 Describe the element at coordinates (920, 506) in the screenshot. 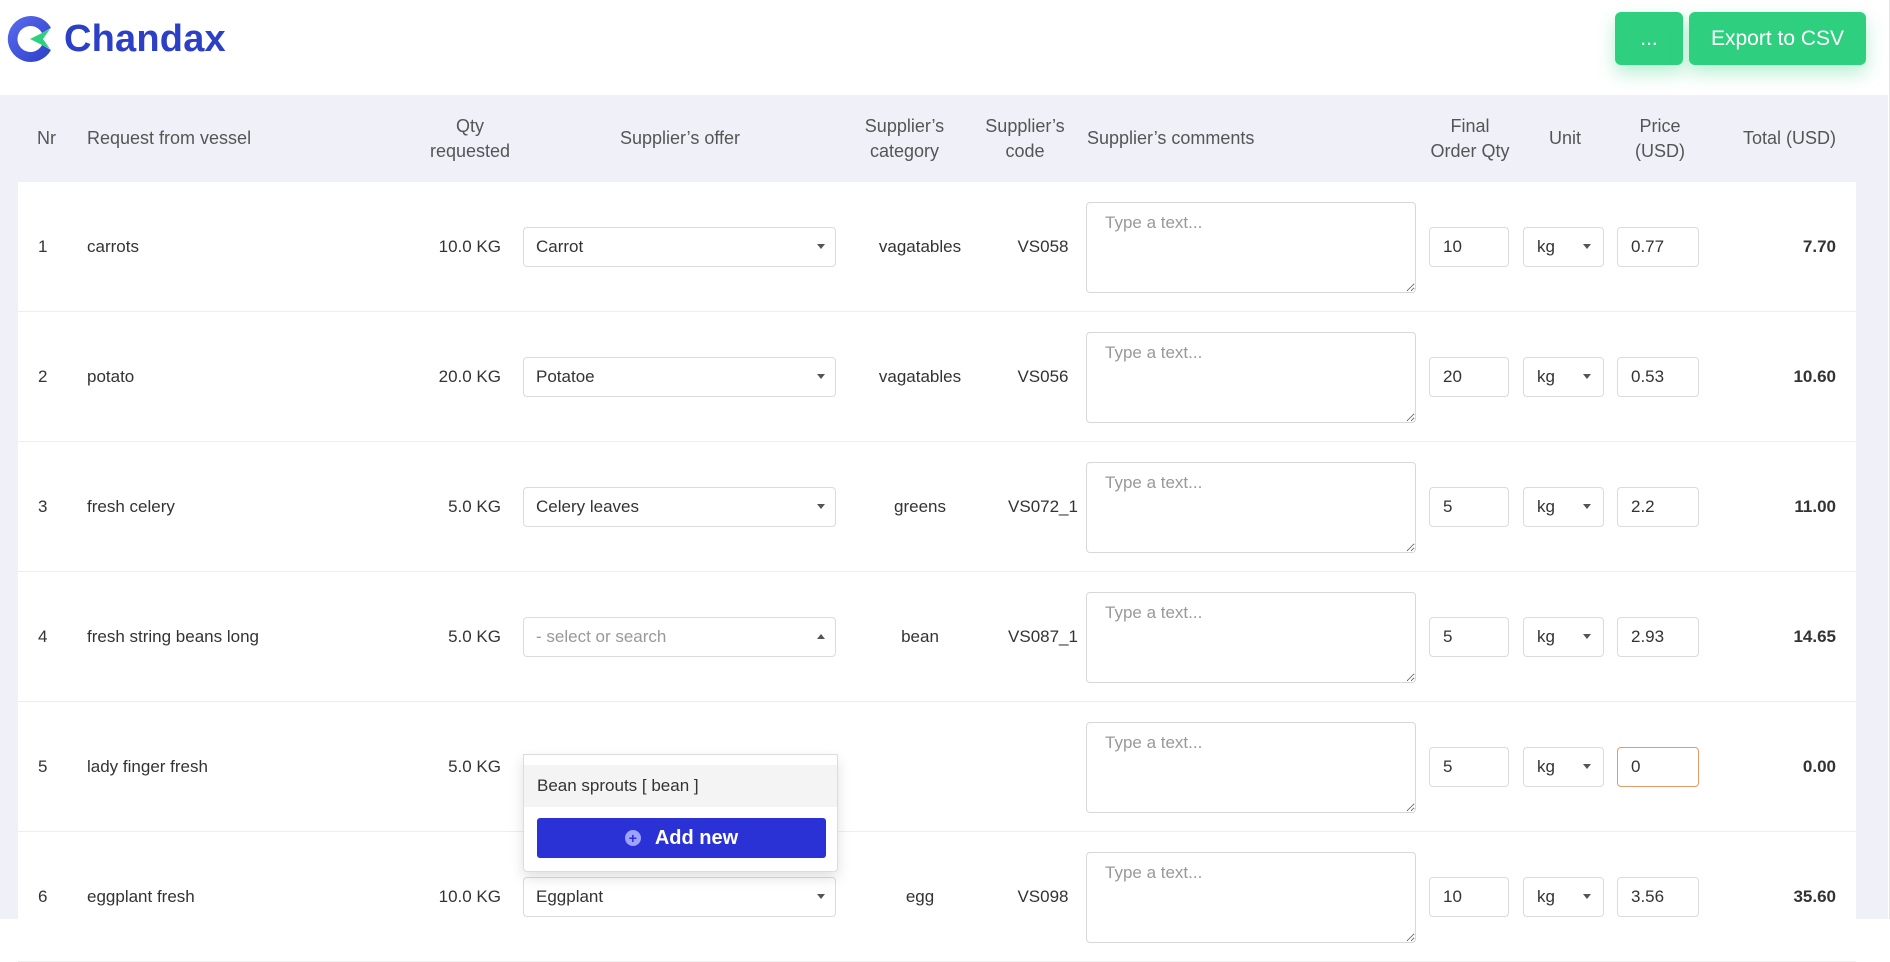

I see `row-category: greens` at that location.